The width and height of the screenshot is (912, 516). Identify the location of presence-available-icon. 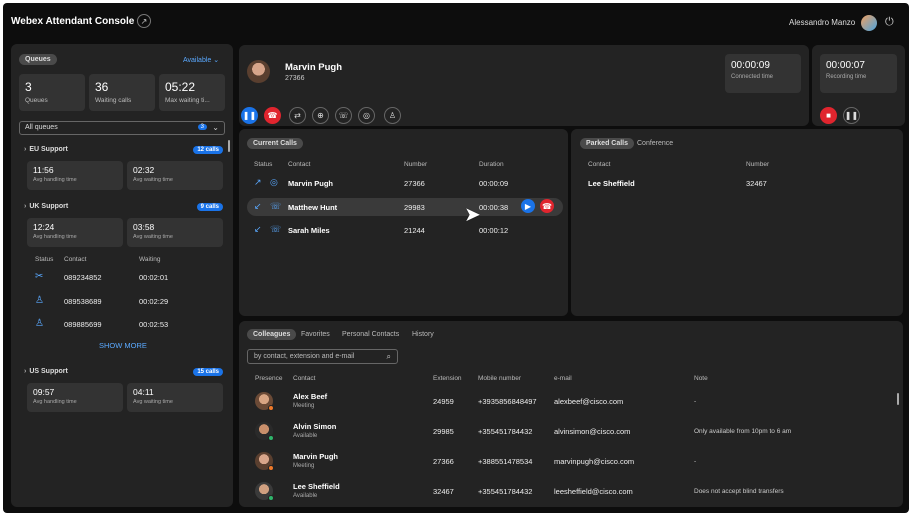
(271, 438).